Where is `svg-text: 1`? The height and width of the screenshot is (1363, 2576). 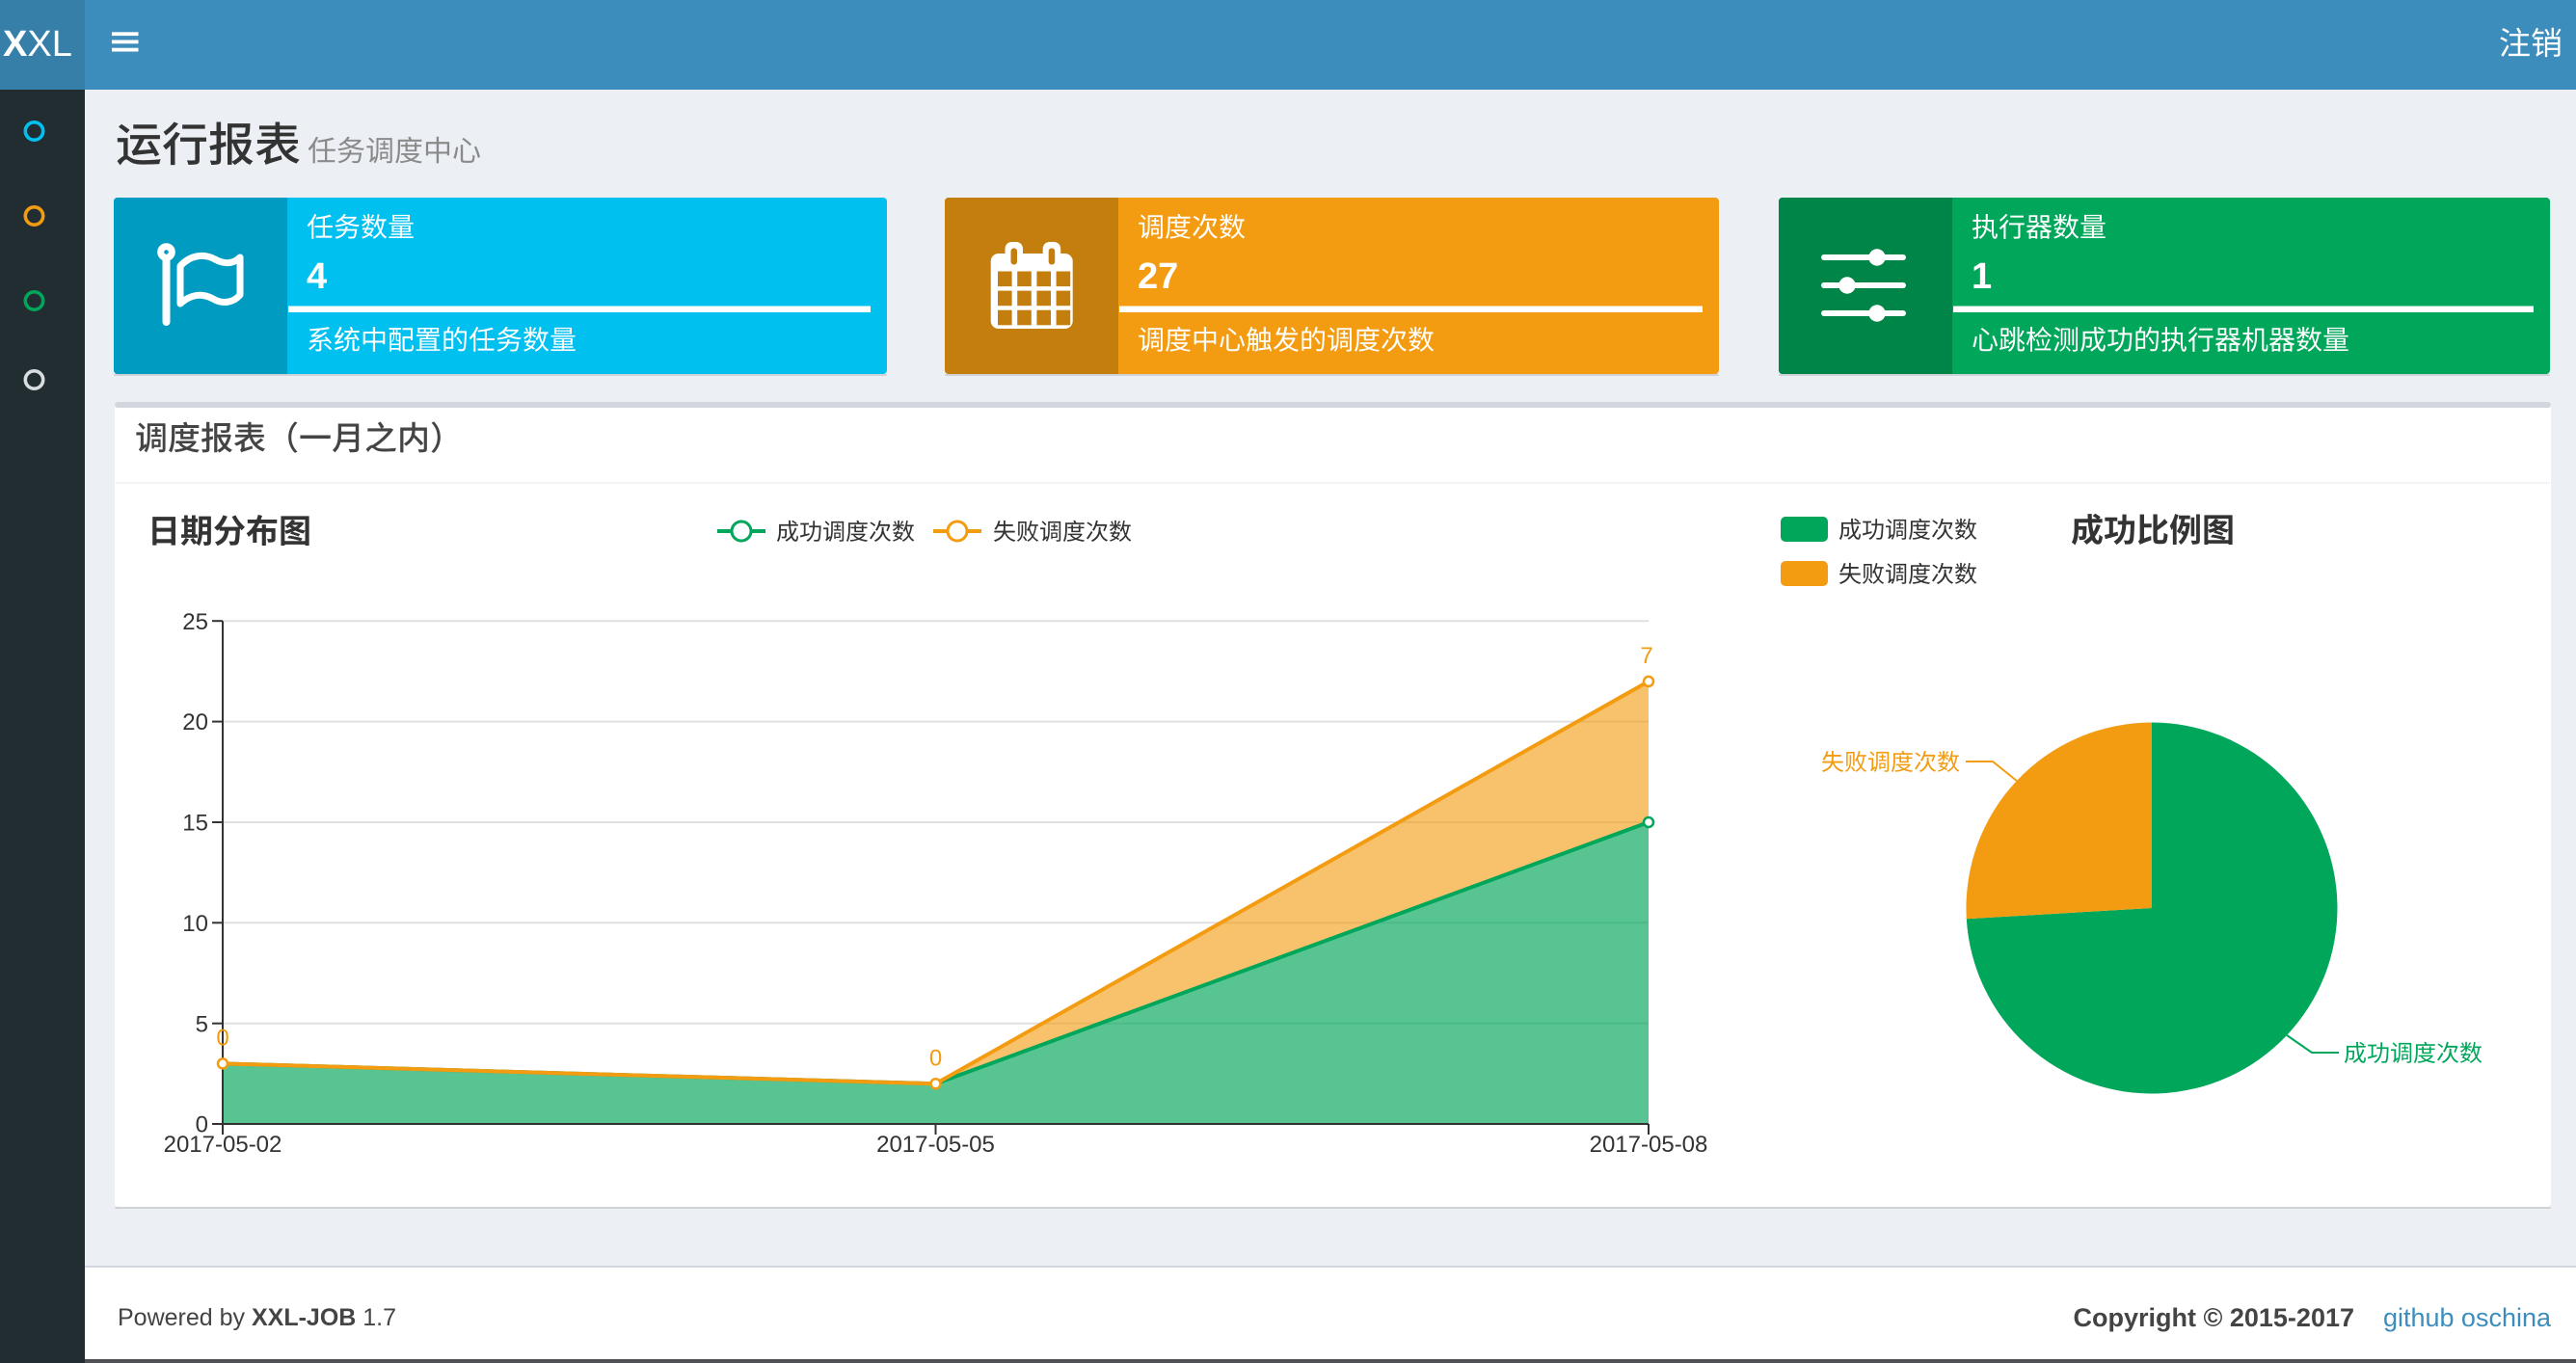
svg-text: 1 is located at coordinates (1982, 276).